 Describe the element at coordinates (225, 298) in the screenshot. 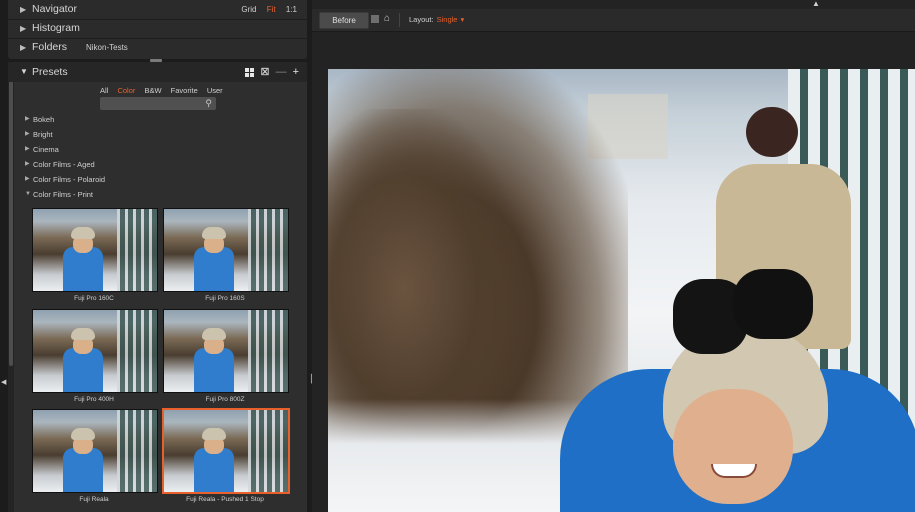

I see `preset-label: Fuji Pro 160S` at that location.